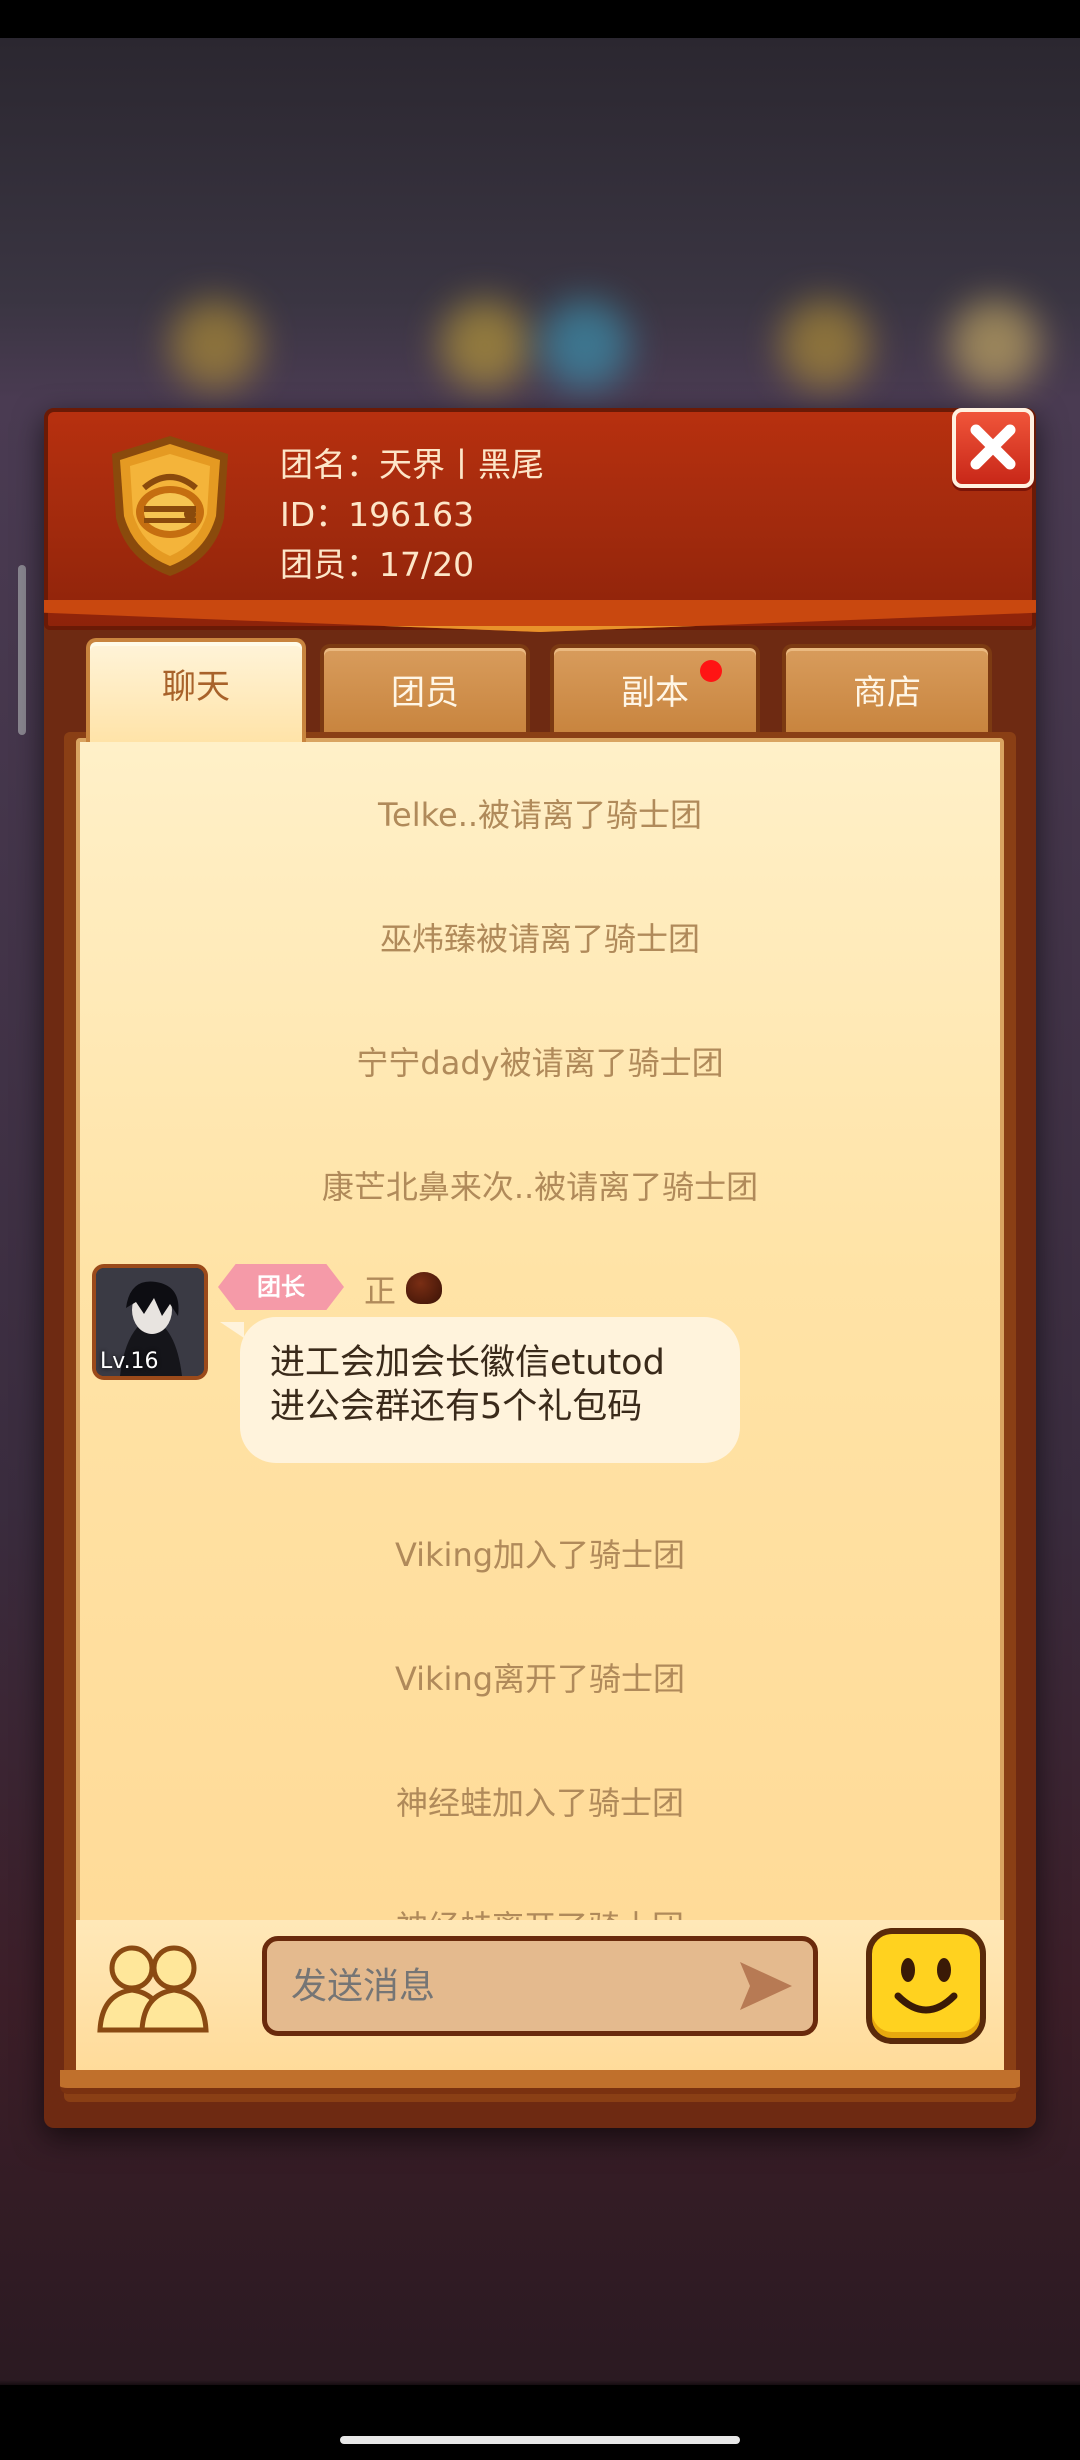  What do you see at coordinates (425, 689) in the screenshot?
I see `tab-members: 团员` at bounding box center [425, 689].